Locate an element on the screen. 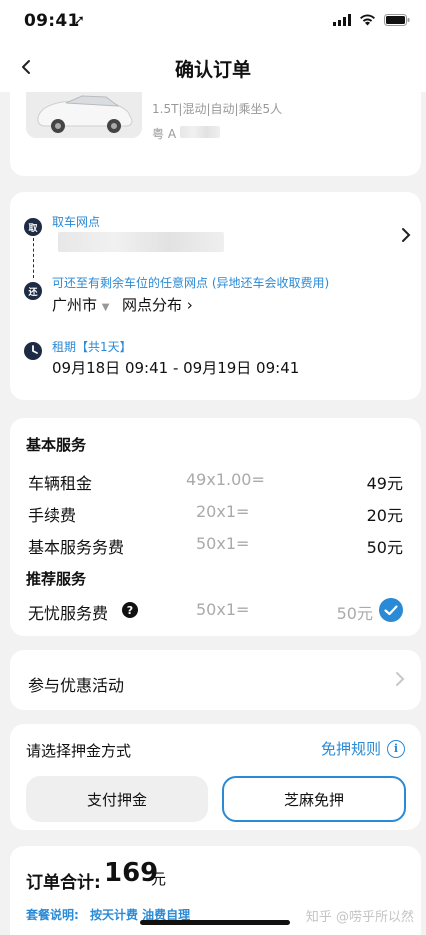  return-marker-icon: 还 is located at coordinates (33, 291).